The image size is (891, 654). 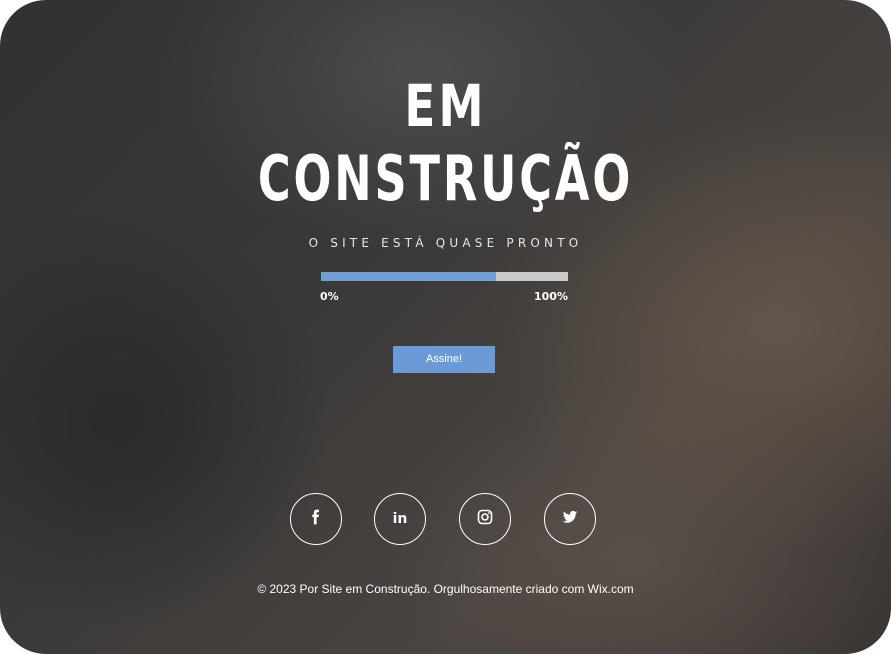 I want to click on instagram-button, so click(x=485, y=519).